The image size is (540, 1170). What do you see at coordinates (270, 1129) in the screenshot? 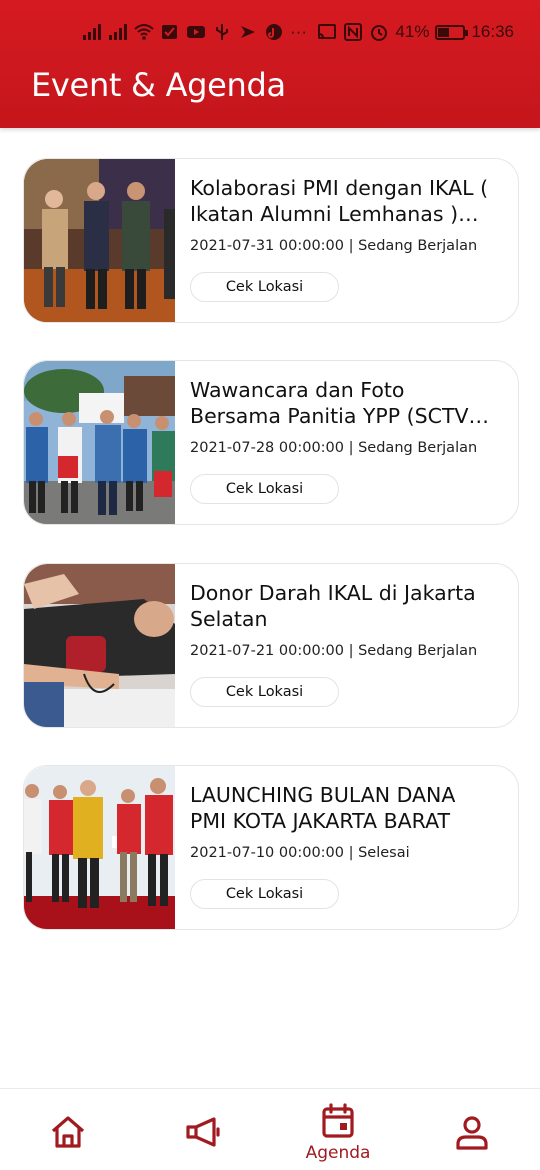
I see `bottom-navigation: Agenda` at bounding box center [270, 1129].